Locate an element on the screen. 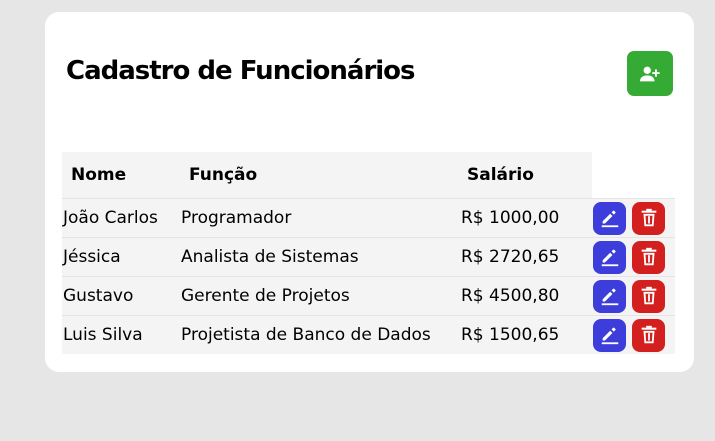  cell-salario: R$ 1500,65 is located at coordinates (526, 334).